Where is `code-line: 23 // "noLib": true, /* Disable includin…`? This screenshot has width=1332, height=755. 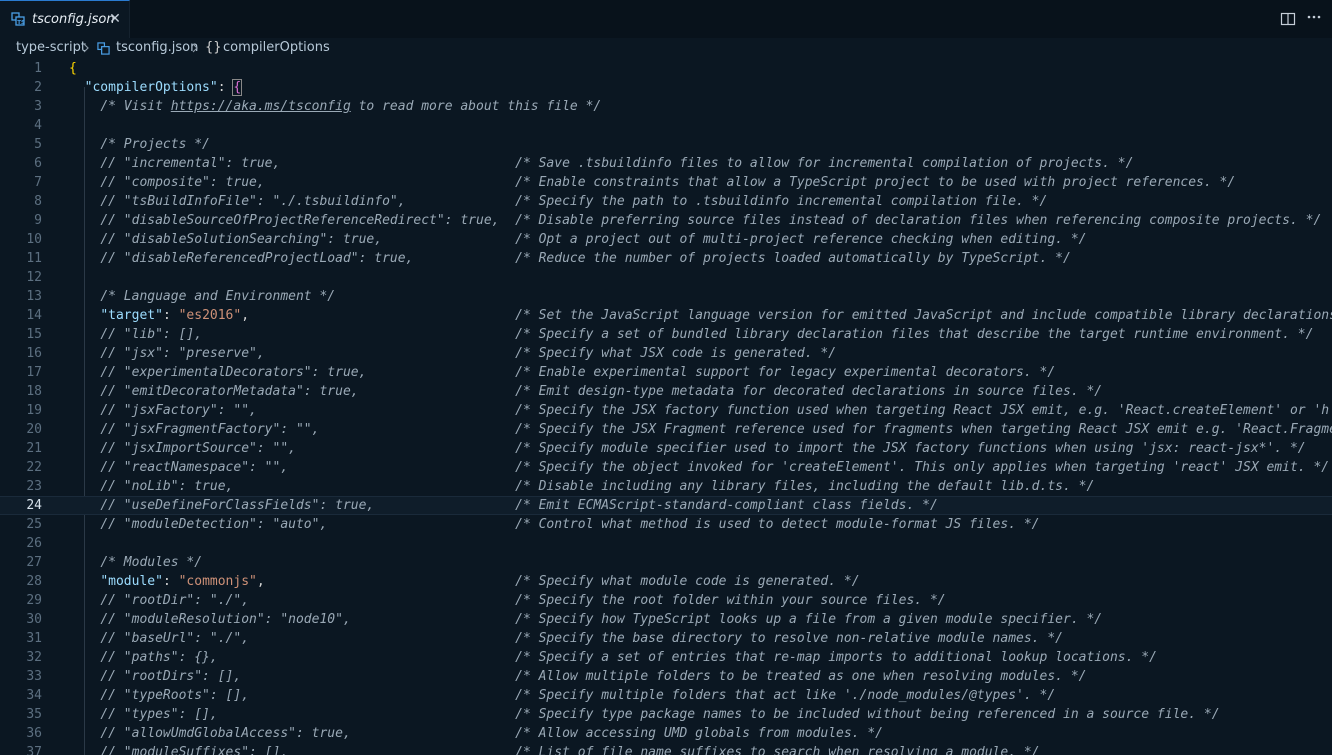 code-line: 23 // "noLib": true, /* Disable includin… is located at coordinates (666, 486).